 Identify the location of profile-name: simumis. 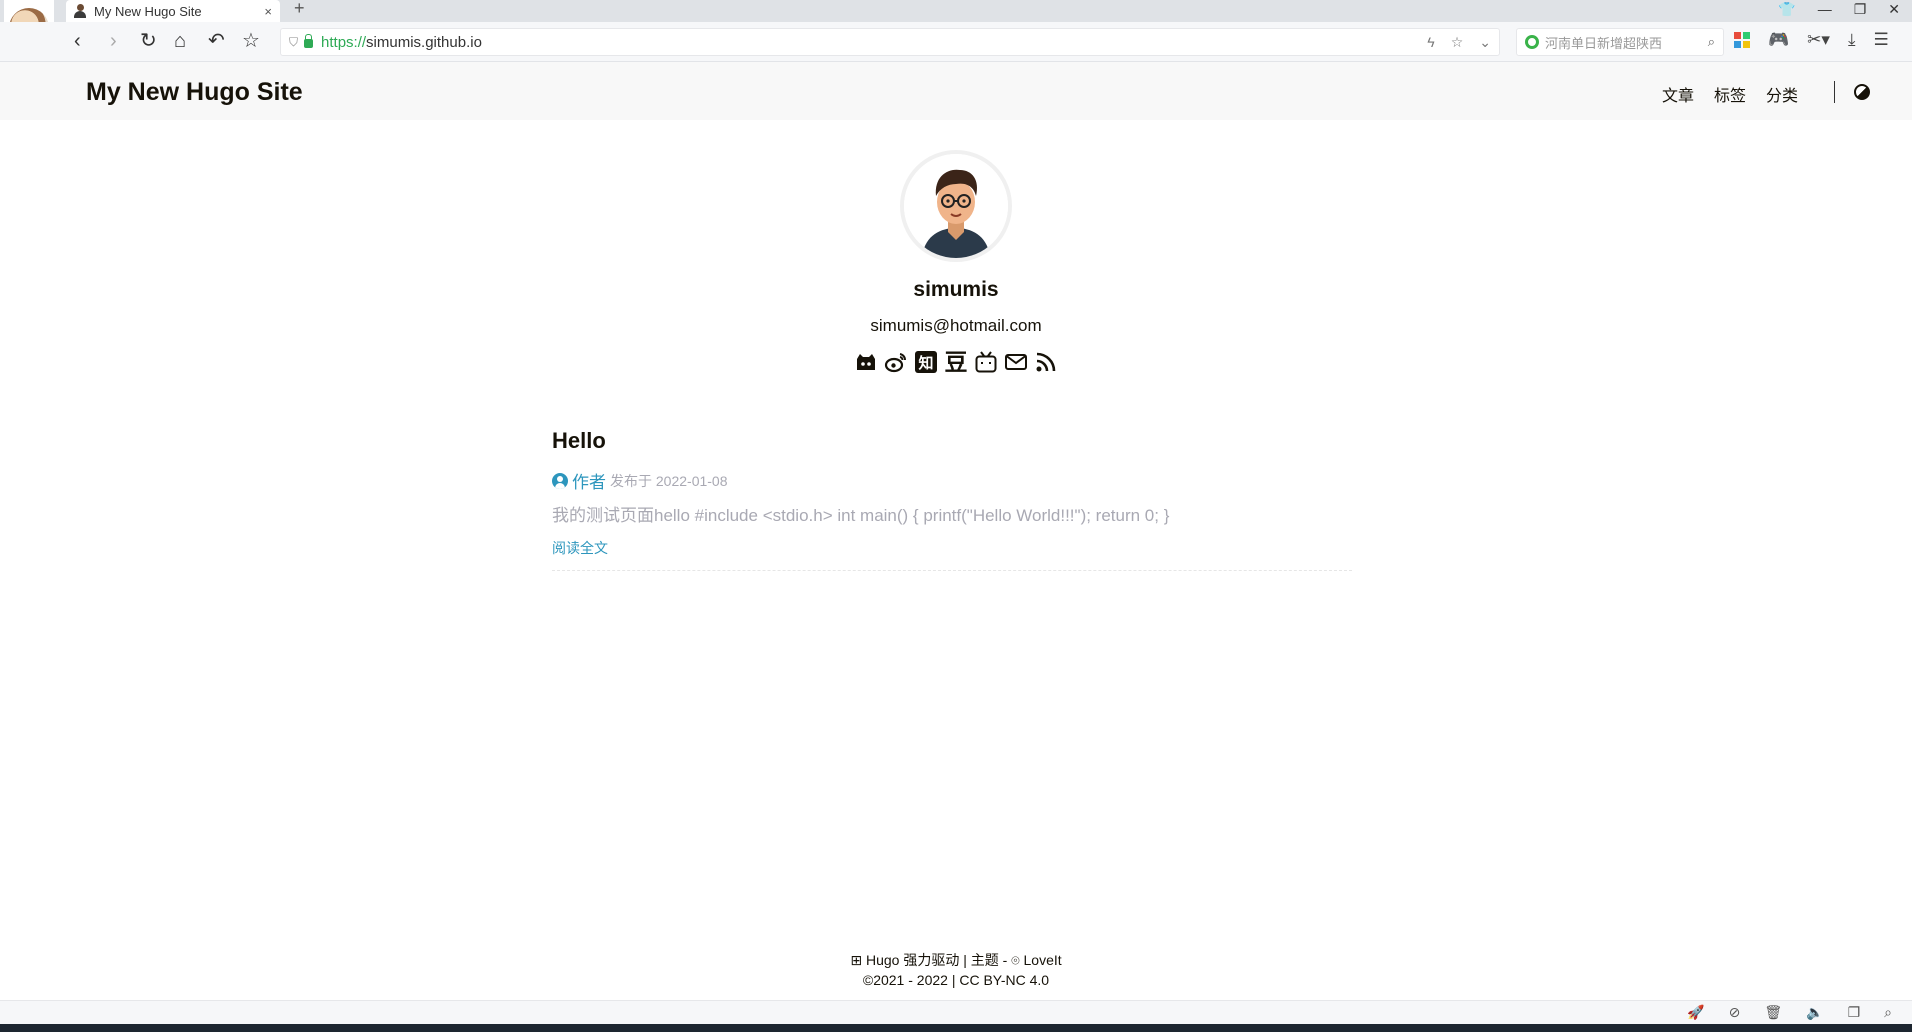
(956, 289).